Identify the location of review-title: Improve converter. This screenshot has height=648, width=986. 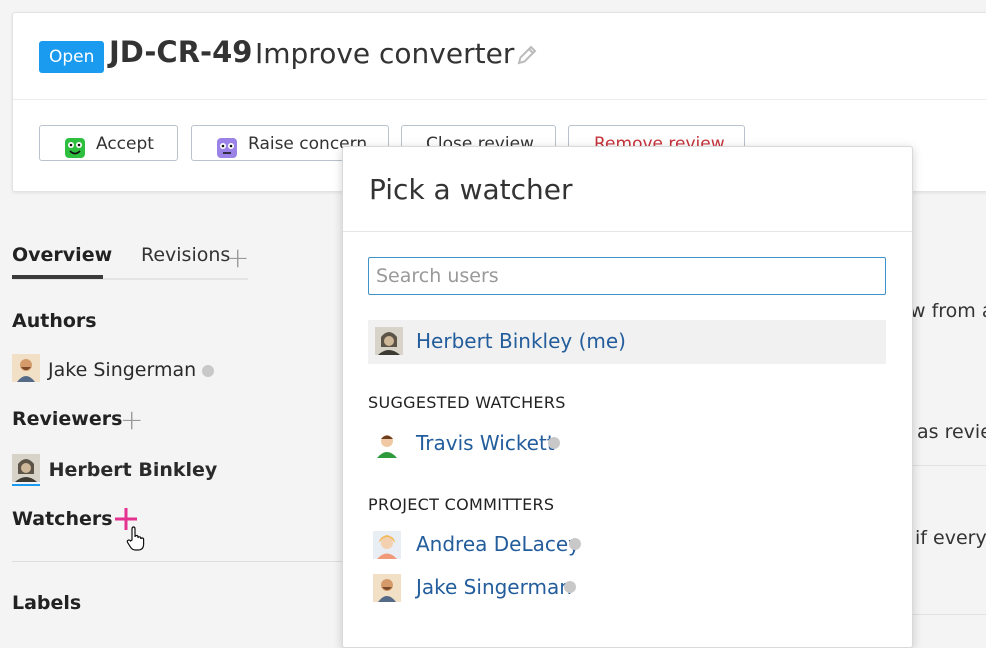
(385, 53).